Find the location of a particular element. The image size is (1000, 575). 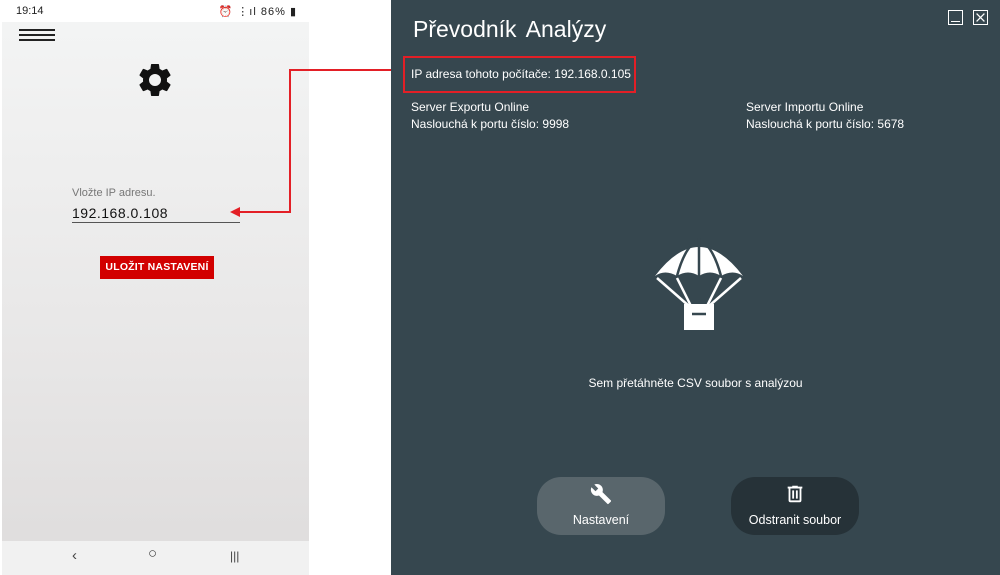

drop-zone-hint: Sem přetáhněte CSV soubor s analýzou is located at coordinates (695, 383).